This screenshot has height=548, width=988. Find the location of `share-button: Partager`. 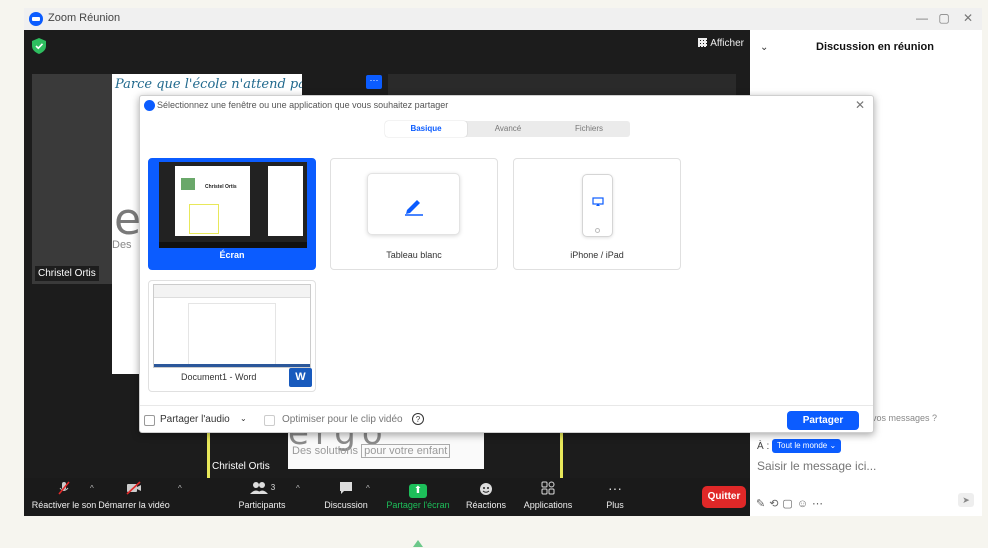

share-button: Partager is located at coordinates (823, 420).